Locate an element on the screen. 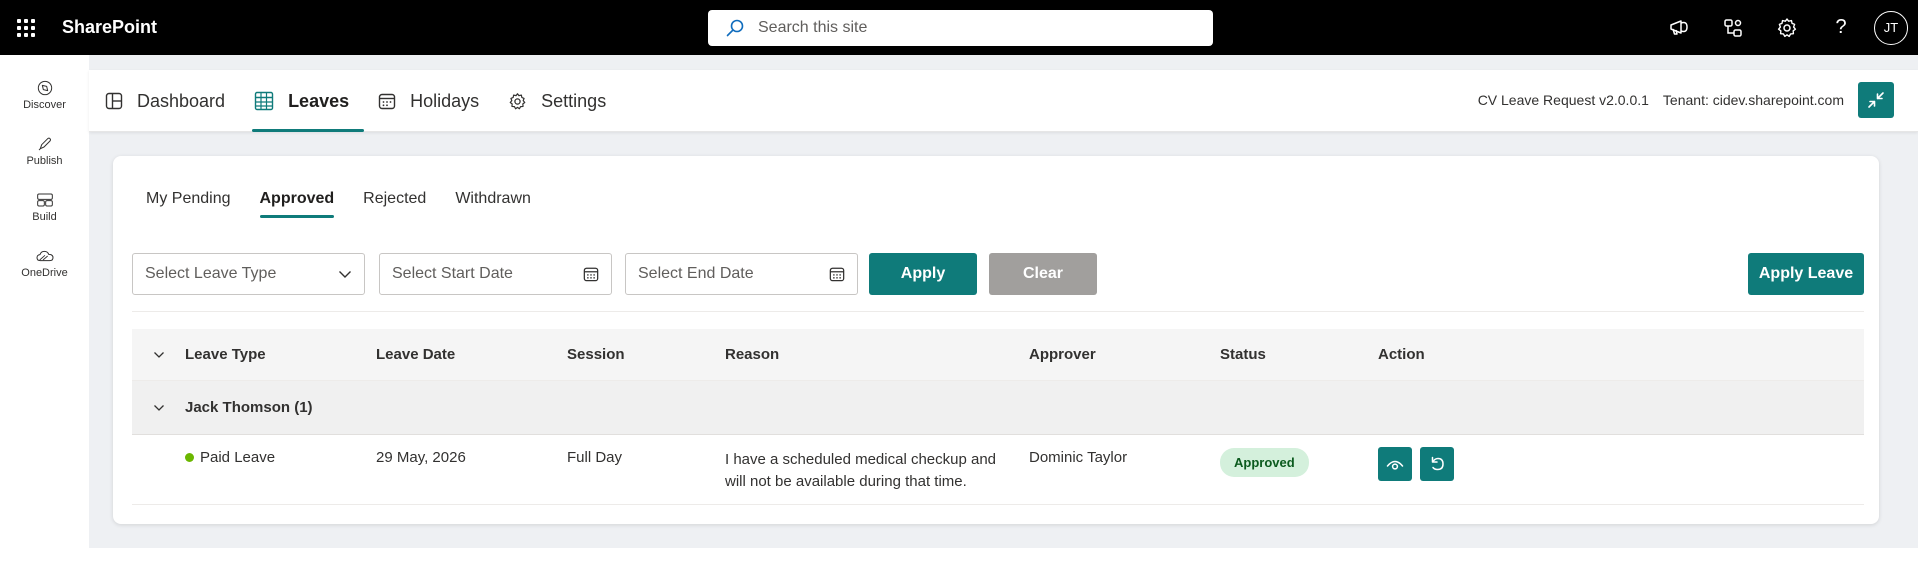 The height and width of the screenshot is (562, 1918). approver-cell: Dominic Taylor is located at coordinates (1078, 457).